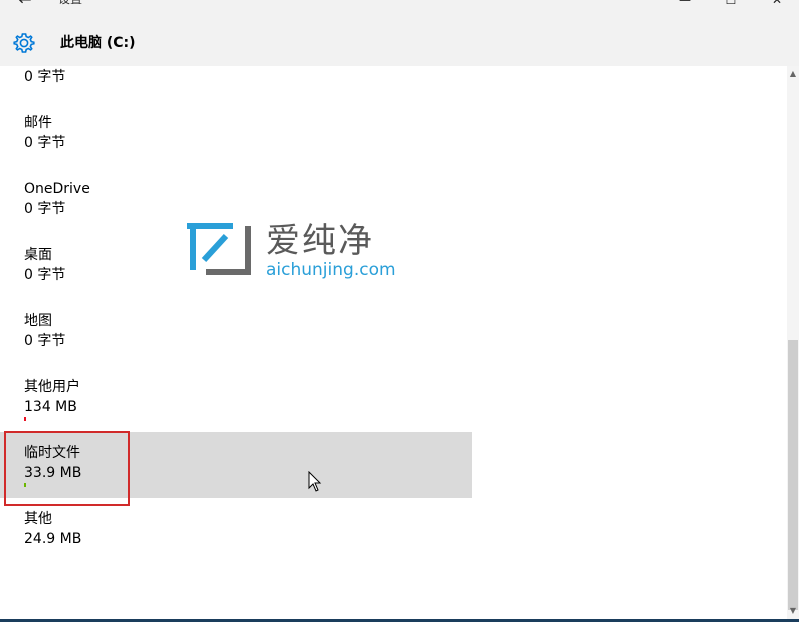 This screenshot has height=622, width=799. What do you see at coordinates (38, 321) in the screenshot?
I see `item-name: 地图` at bounding box center [38, 321].